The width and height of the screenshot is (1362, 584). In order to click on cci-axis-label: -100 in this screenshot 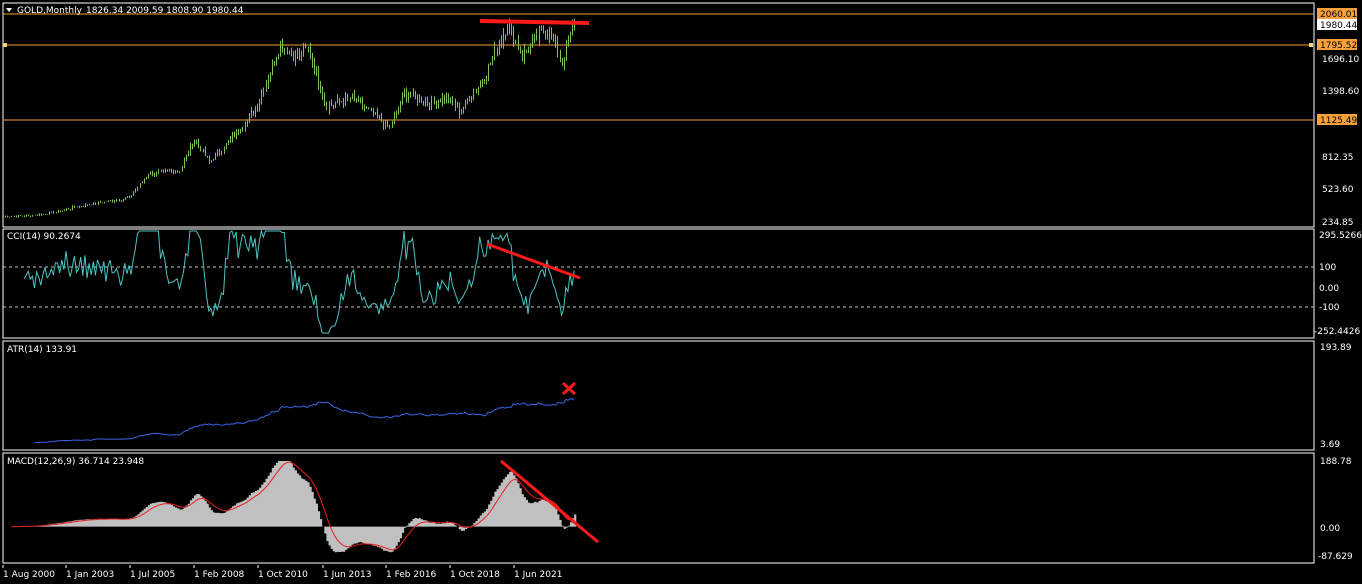, I will do `click(1329, 308)`.